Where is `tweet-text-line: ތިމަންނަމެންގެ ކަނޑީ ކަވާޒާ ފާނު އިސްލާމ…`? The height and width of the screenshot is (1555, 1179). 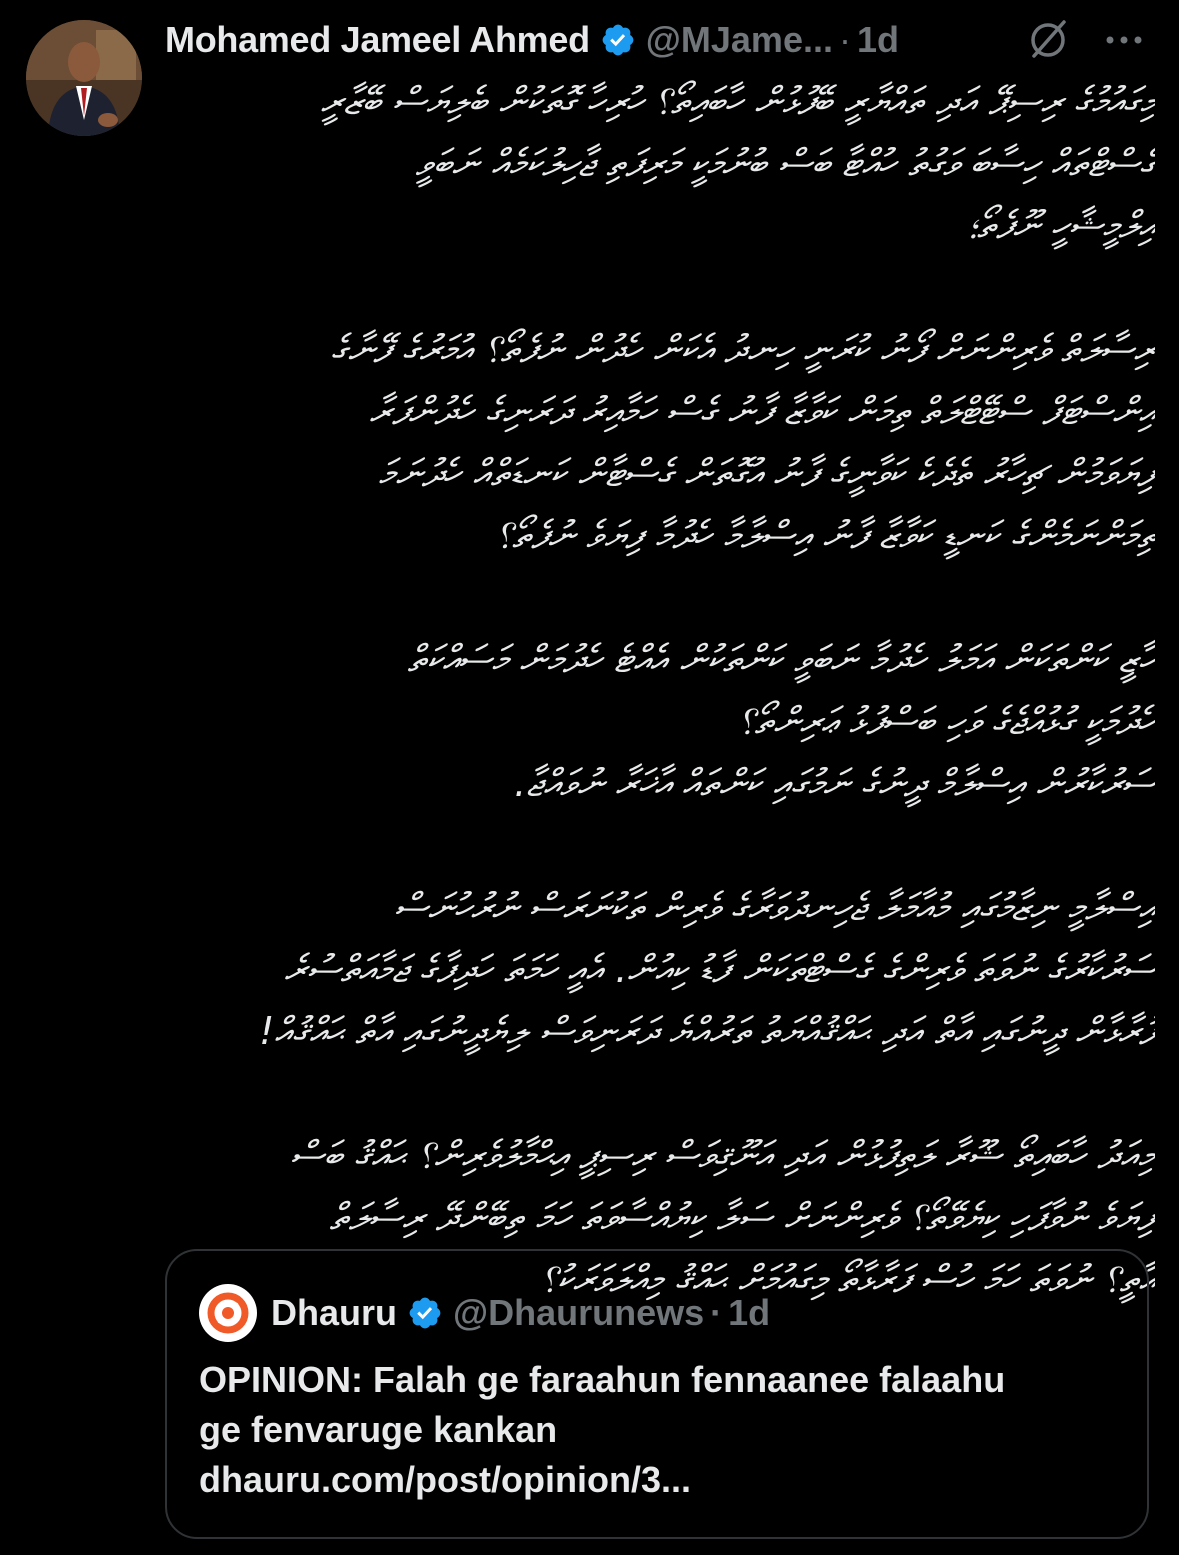 tweet-text-line: ތިމަންނަމެންގެ ކަނޑީ ކަވާޒާ ފާނު އިސްލާމ… is located at coordinates (825, 535).